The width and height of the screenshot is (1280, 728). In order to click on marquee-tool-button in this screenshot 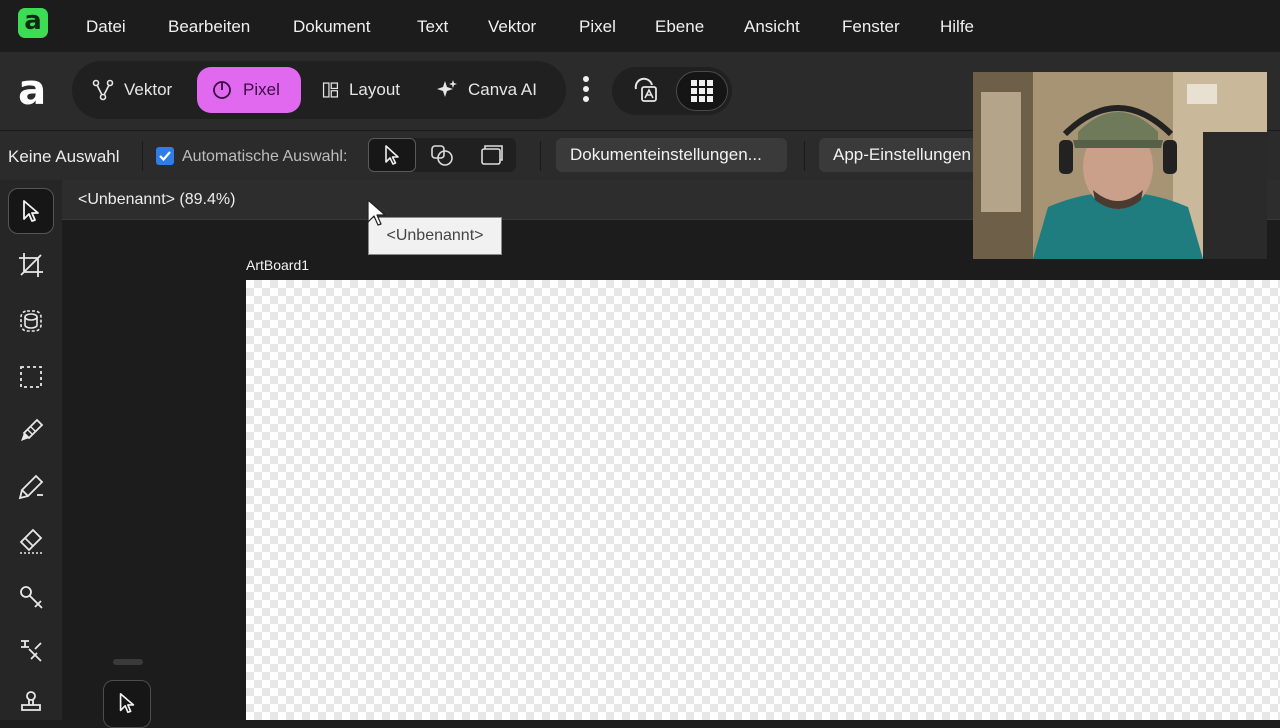, I will do `click(31, 377)`.